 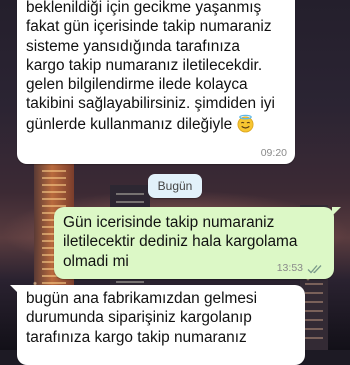 What do you see at coordinates (273, 153) in the screenshot?
I see `message-timestamp: 09:20` at bounding box center [273, 153].